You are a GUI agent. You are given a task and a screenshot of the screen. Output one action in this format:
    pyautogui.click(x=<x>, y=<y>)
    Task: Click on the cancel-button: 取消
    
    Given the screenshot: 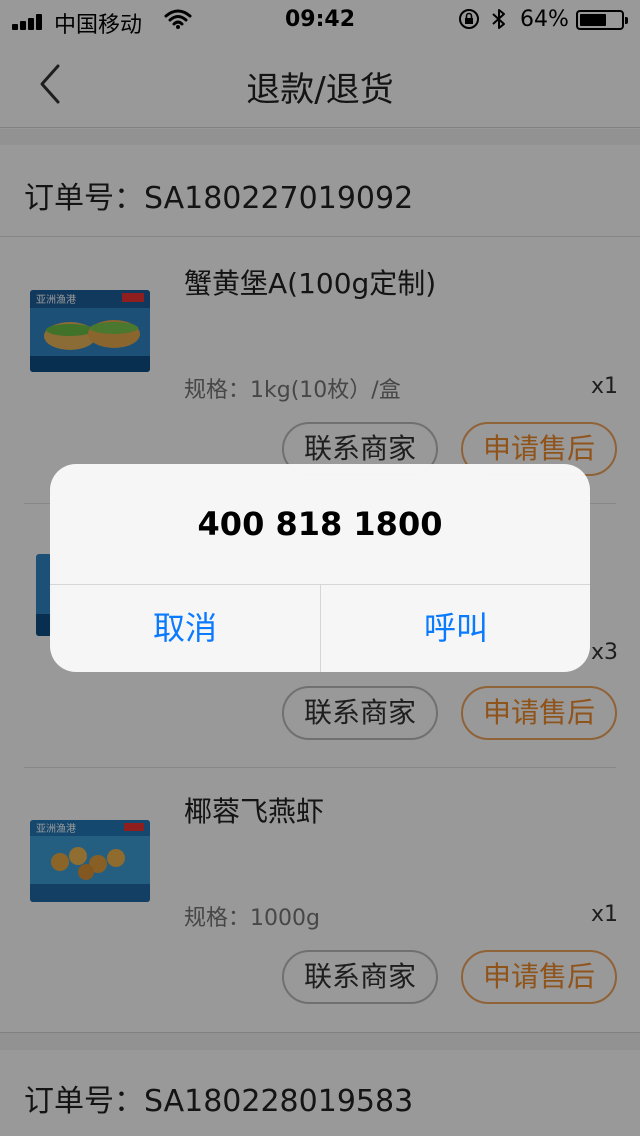 What is the action you would take?
    pyautogui.click(x=185, y=628)
    